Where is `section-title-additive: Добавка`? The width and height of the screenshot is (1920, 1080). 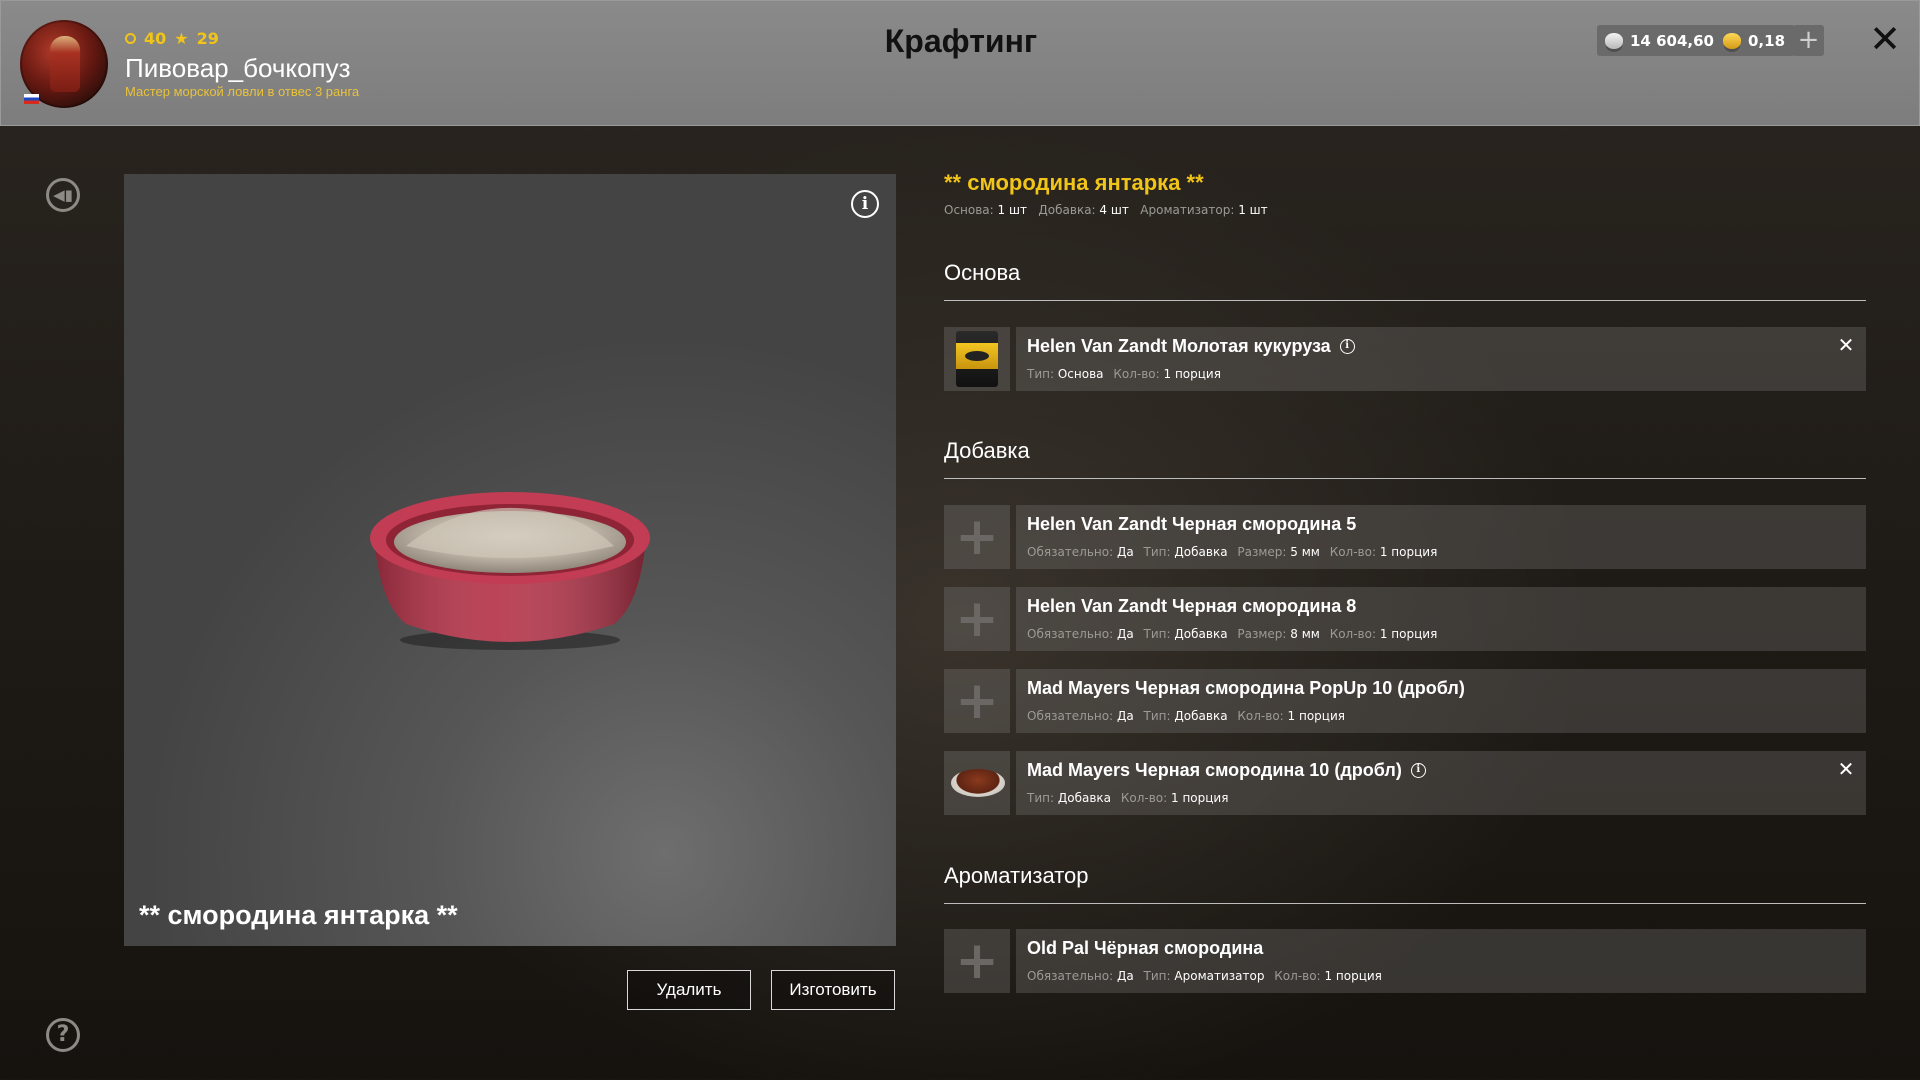
section-title-additive: Добавка is located at coordinates (987, 450).